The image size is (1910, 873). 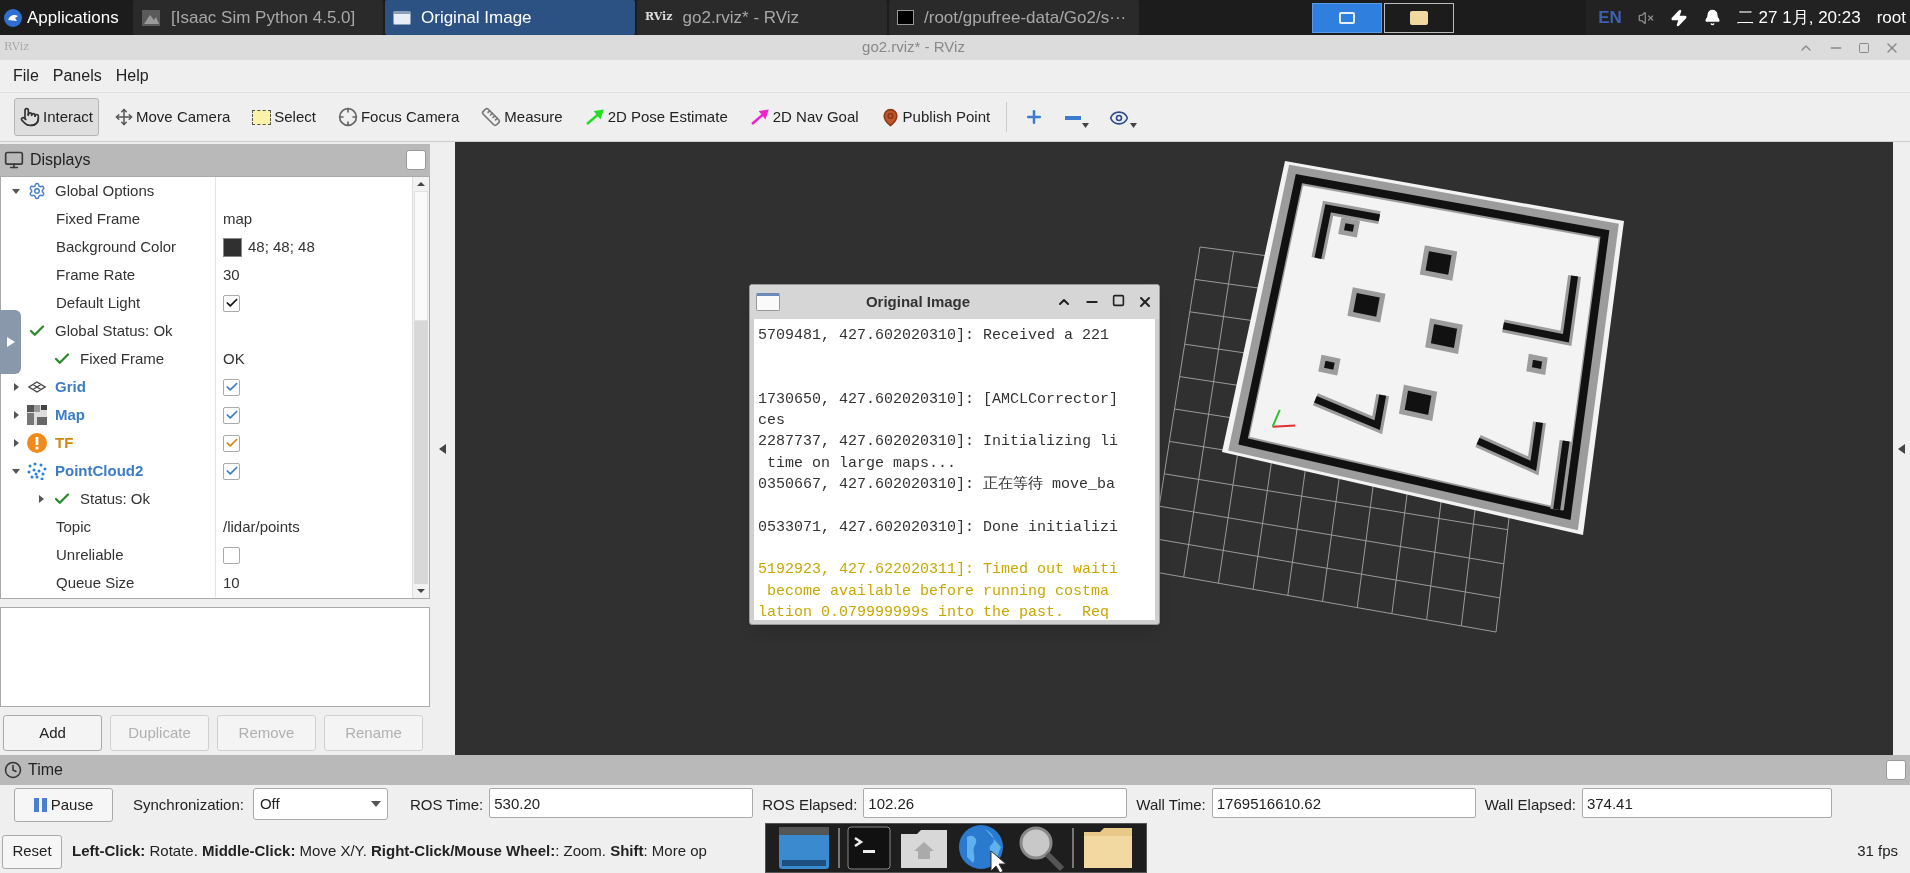 I want to click on panel-handle, so click(x=10, y=342).